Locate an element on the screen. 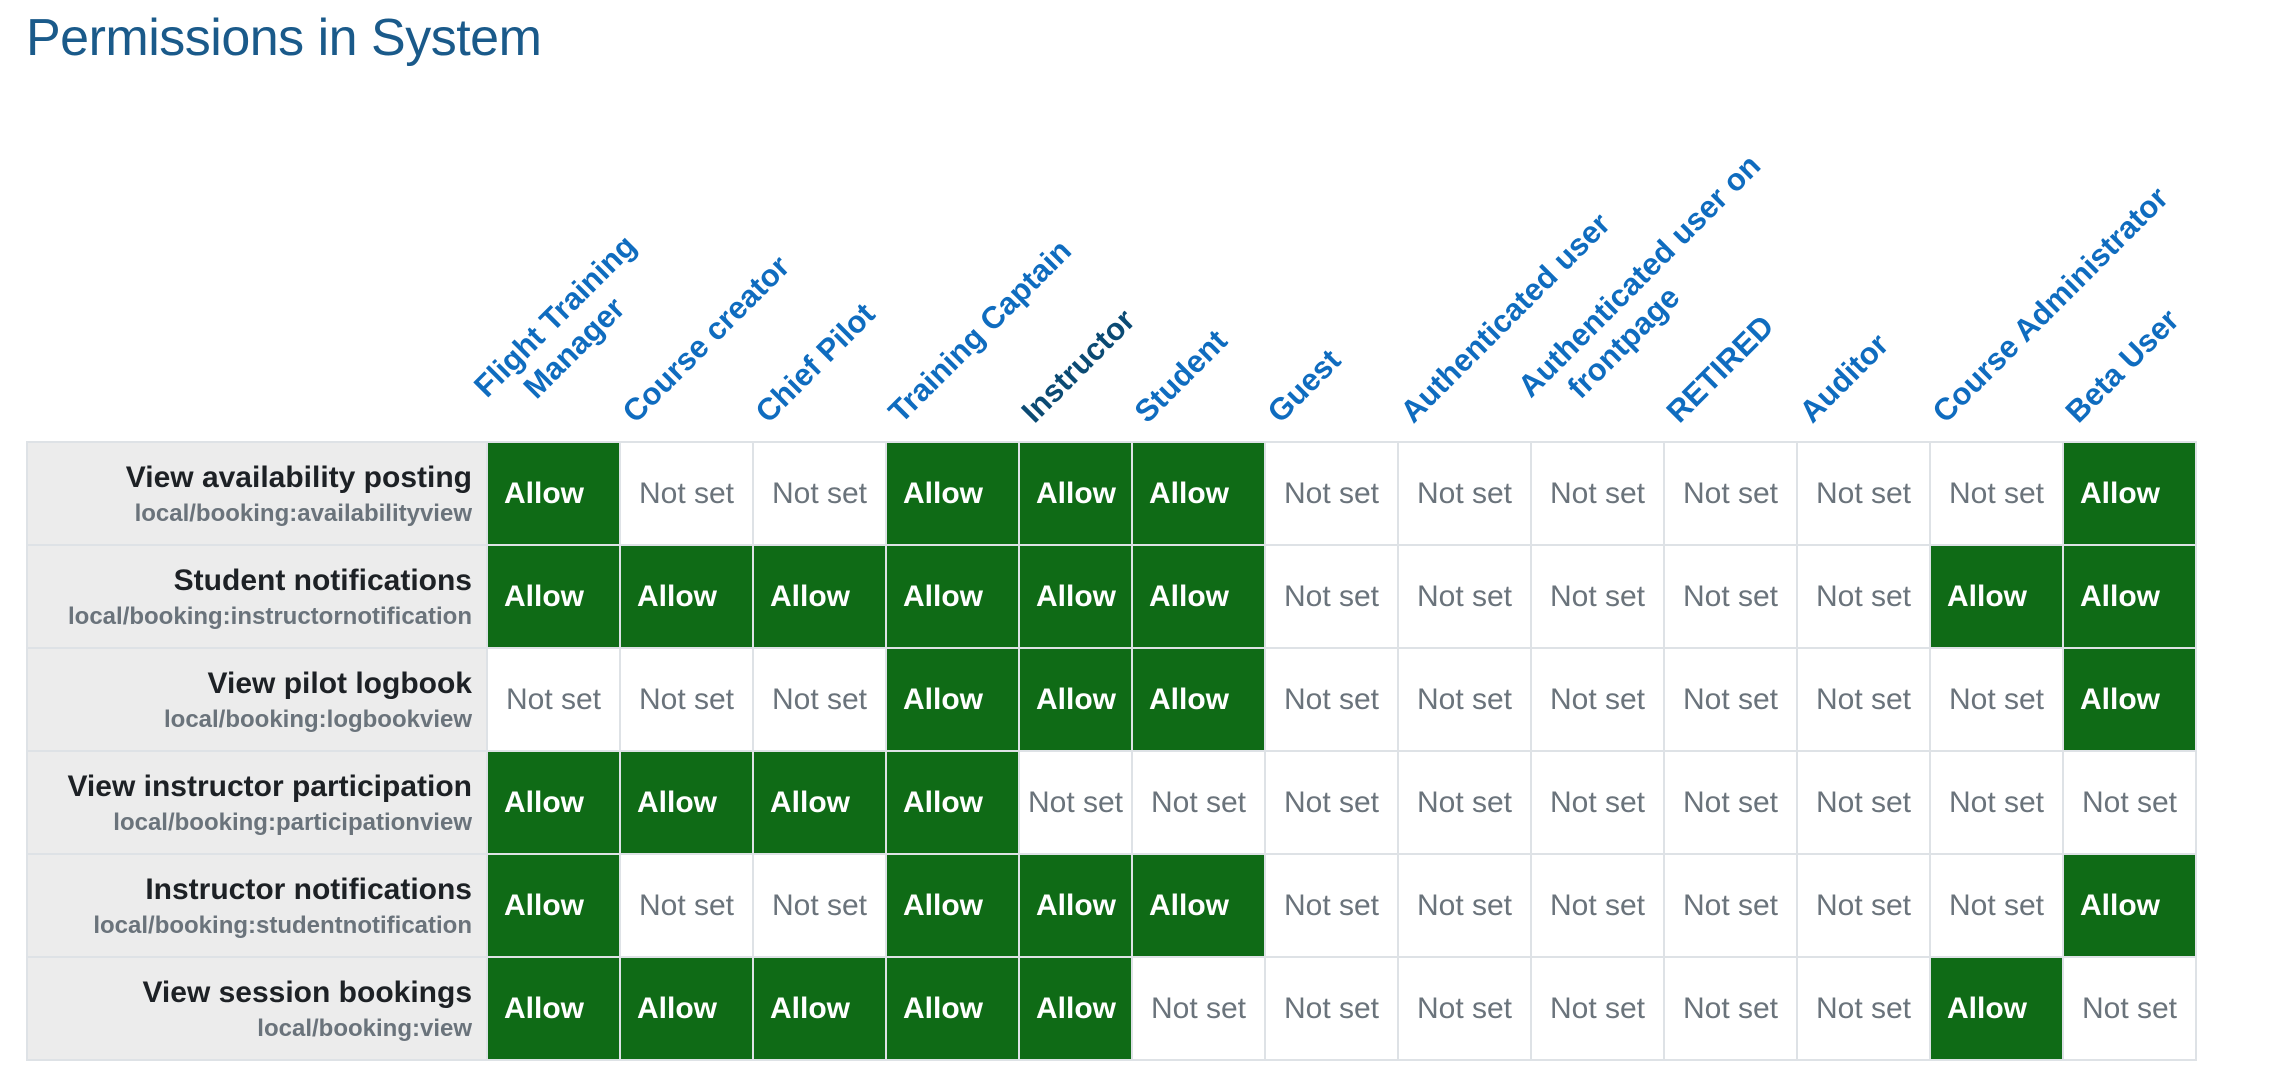  role-header-link: Auditor is located at coordinates (1844, 378).